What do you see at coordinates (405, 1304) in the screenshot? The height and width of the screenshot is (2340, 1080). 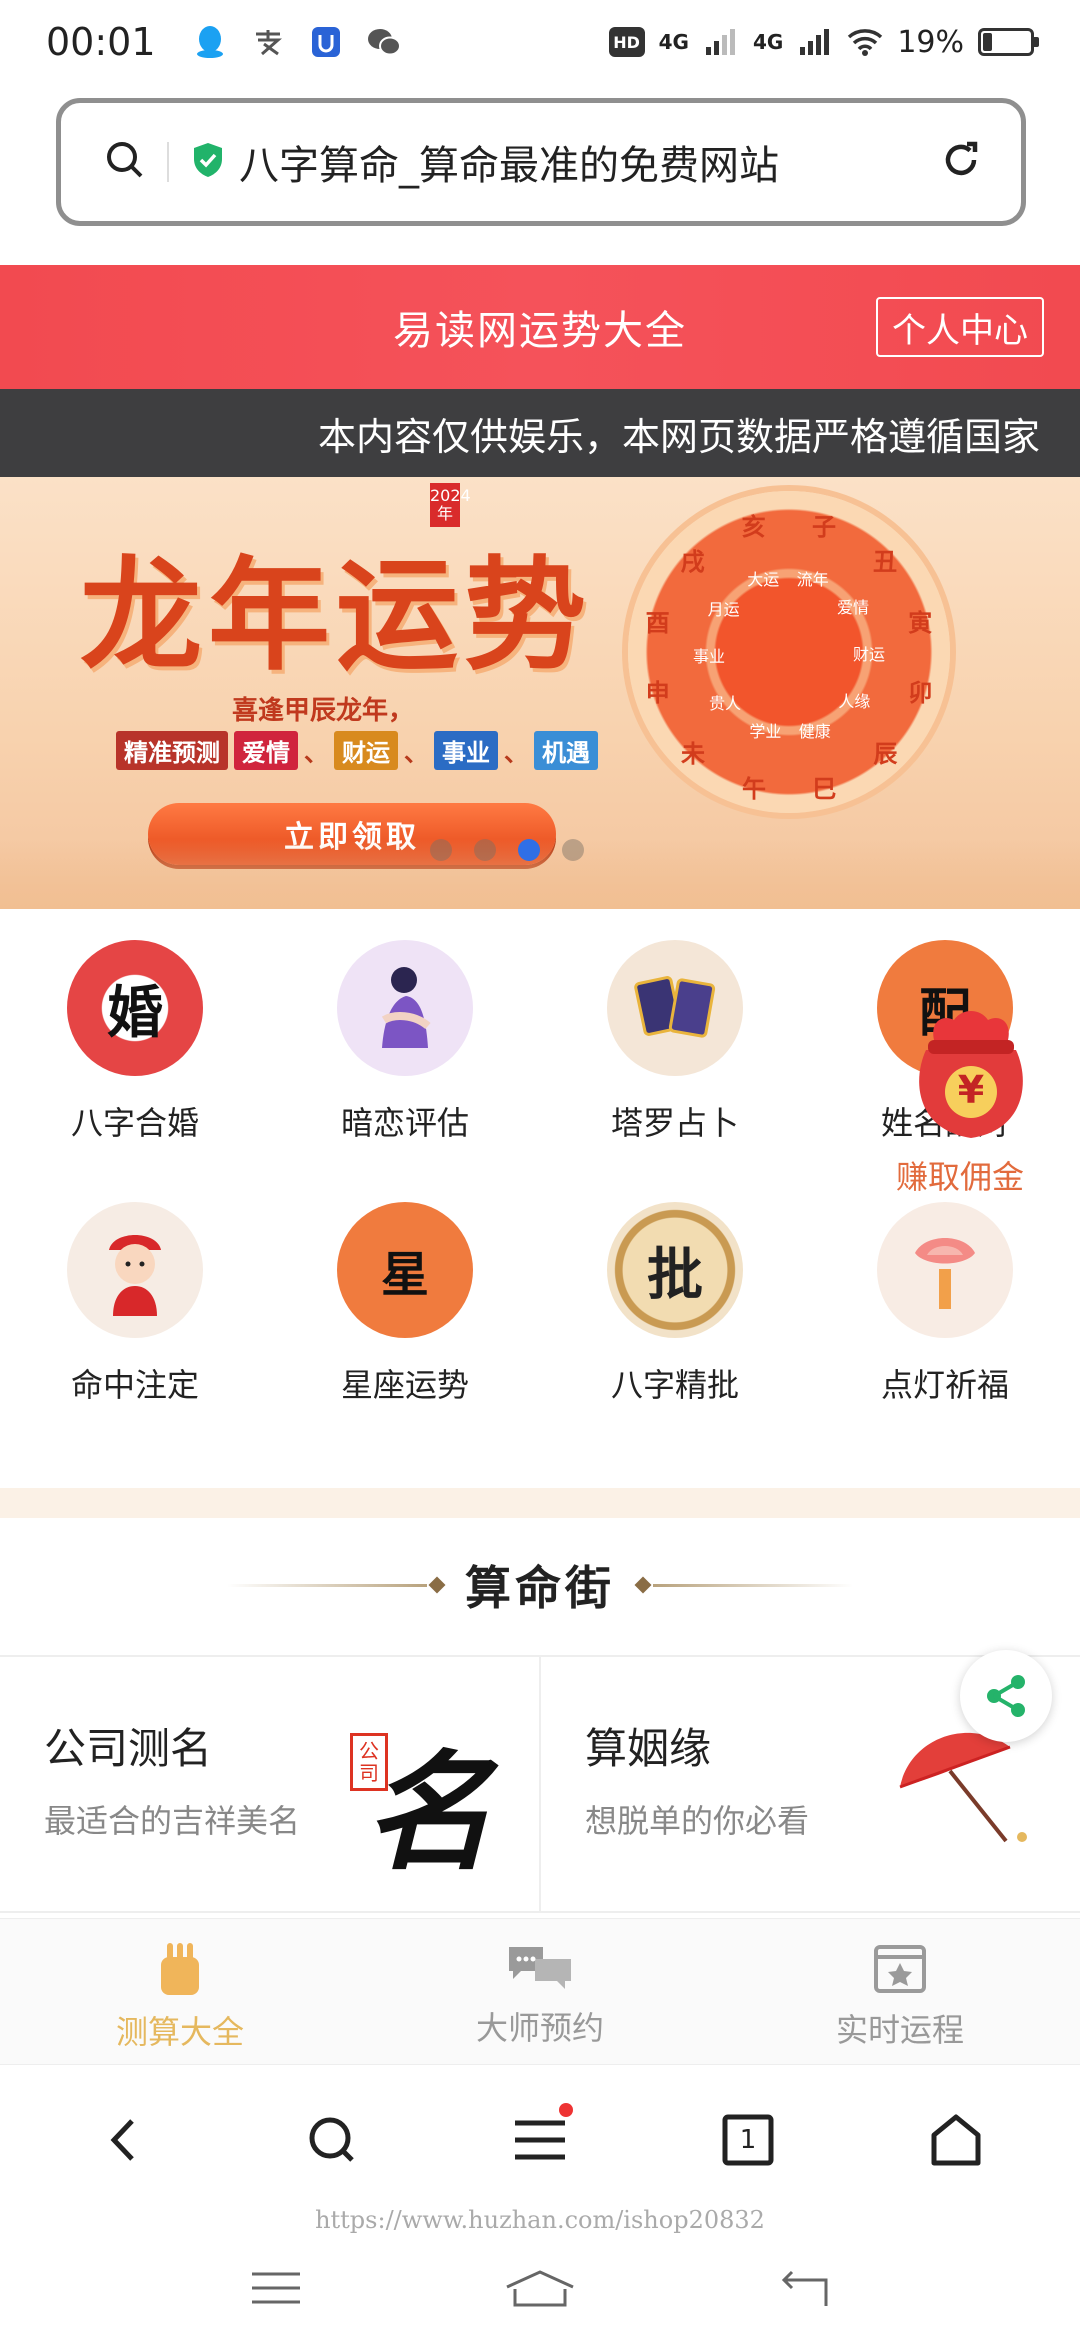 I see `service-item-horoscope: 星 星座运势` at bounding box center [405, 1304].